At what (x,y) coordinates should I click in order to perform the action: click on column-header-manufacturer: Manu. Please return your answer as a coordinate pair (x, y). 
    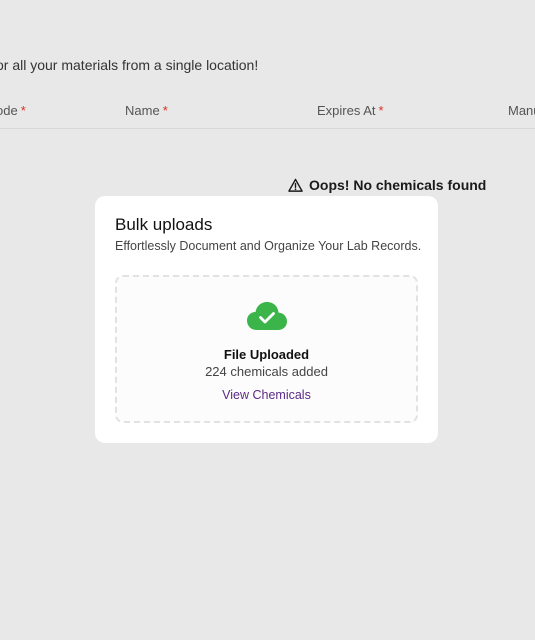
    Looking at the image, I should click on (521, 110).